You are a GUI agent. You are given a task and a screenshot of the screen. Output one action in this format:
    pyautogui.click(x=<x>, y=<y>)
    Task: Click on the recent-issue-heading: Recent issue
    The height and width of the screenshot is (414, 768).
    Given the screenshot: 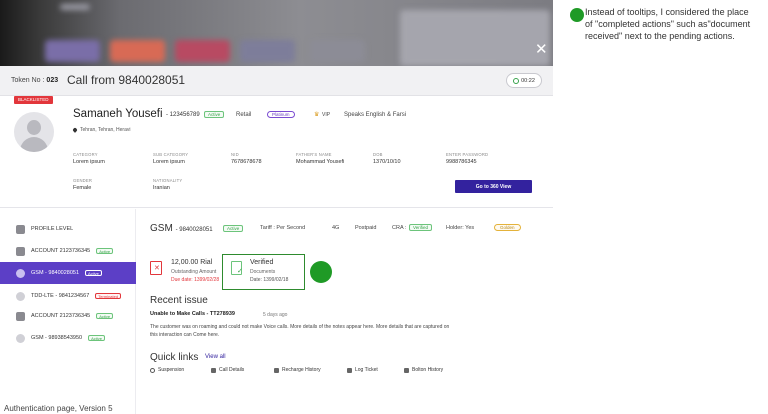 What is the action you would take?
    pyautogui.click(x=179, y=300)
    